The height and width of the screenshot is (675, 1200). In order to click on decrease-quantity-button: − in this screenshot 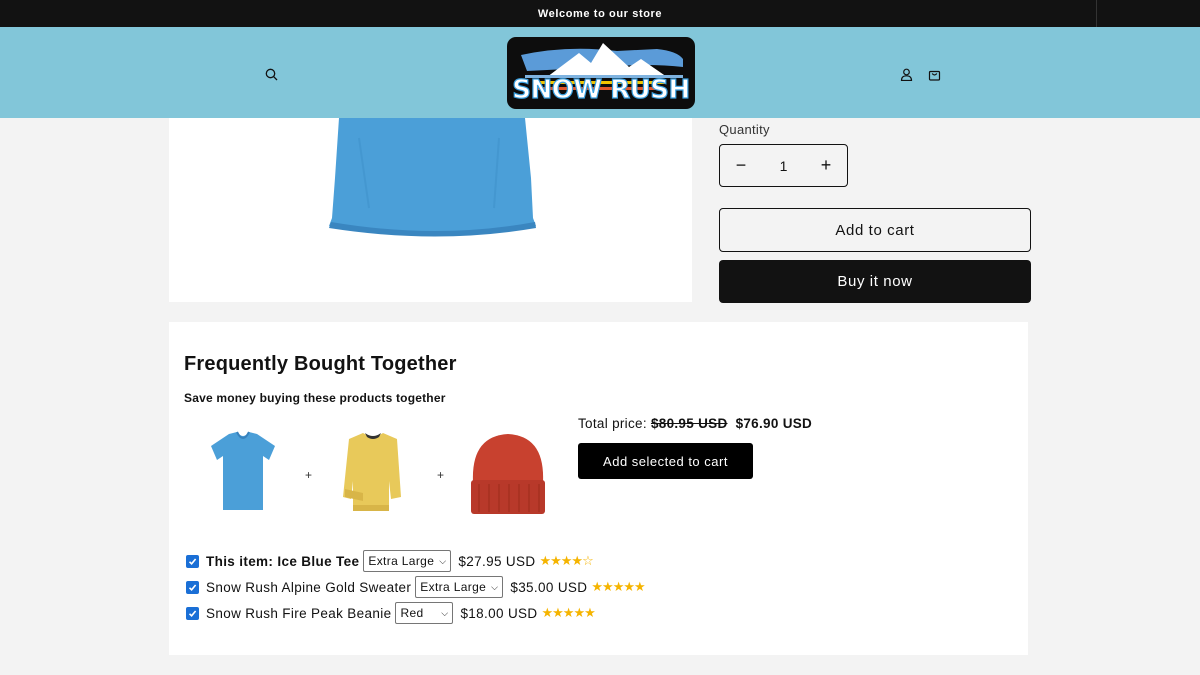, I will do `click(741, 165)`.